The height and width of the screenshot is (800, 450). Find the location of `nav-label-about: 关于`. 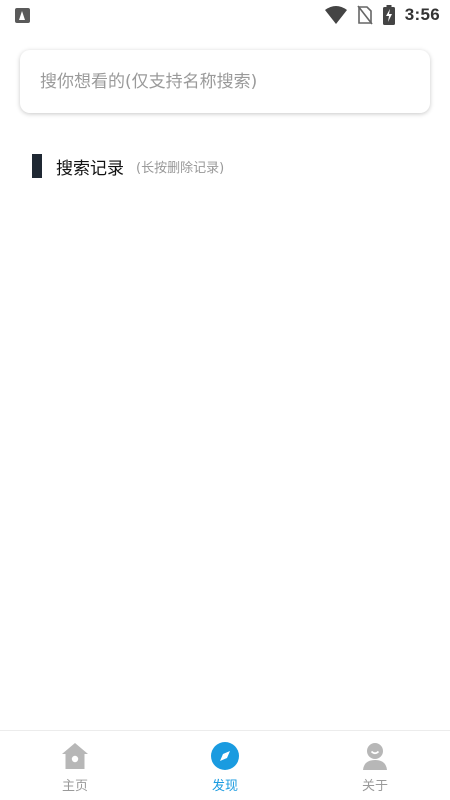

nav-label-about: 关于 is located at coordinates (374, 786).